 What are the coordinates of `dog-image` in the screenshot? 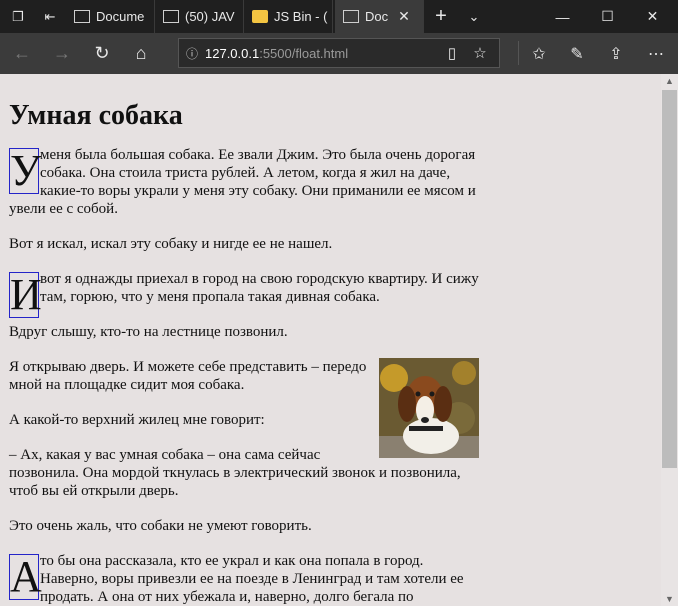 It's located at (429, 408).